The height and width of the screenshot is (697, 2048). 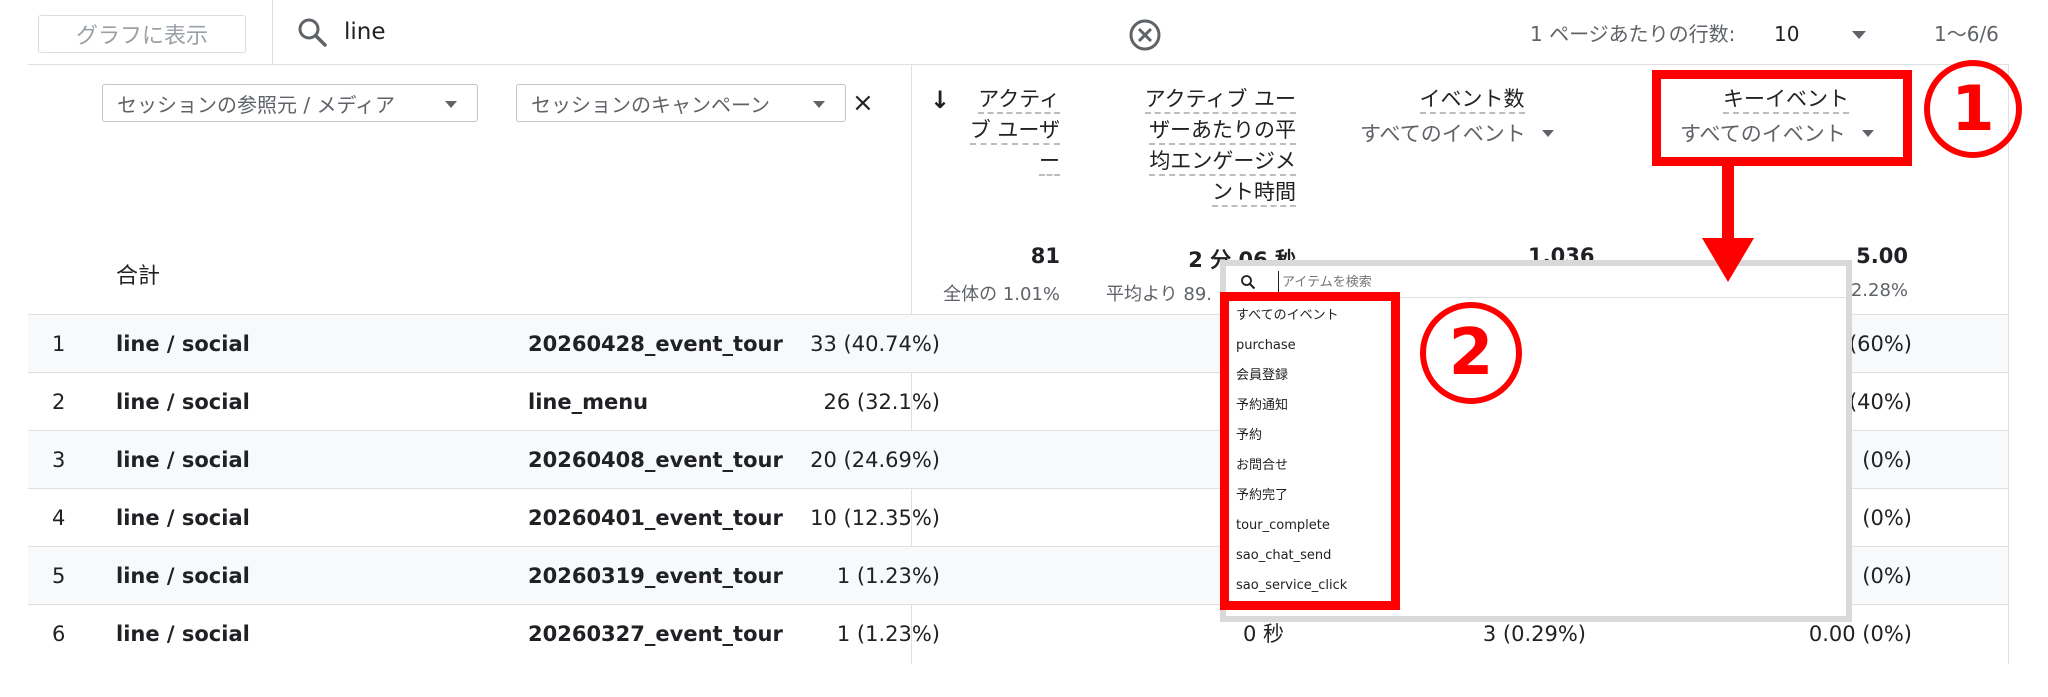 What do you see at coordinates (940, 100) in the screenshot?
I see `sort-descending-icon: ↓` at bounding box center [940, 100].